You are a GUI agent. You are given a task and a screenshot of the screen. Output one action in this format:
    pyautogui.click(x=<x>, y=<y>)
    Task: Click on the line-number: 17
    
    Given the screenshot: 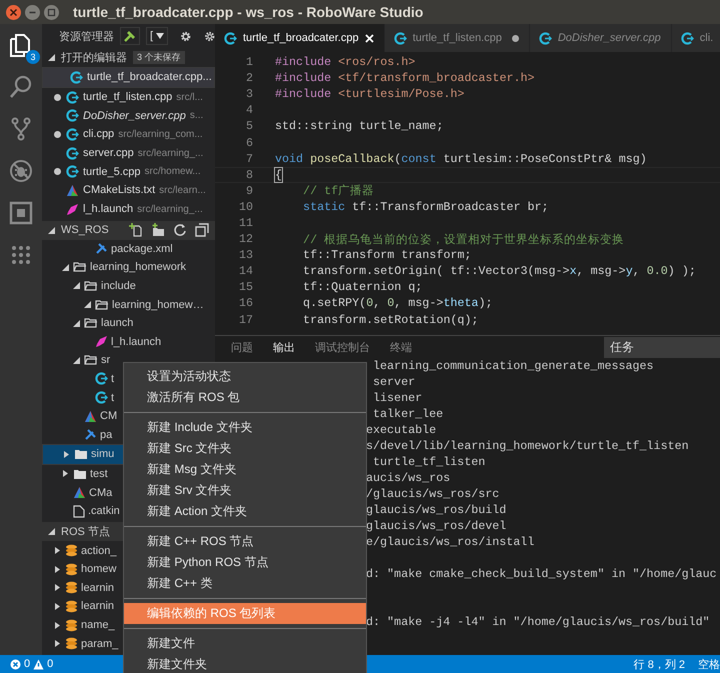 What is the action you would take?
    pyautogui.click(x=245, y=319)
    